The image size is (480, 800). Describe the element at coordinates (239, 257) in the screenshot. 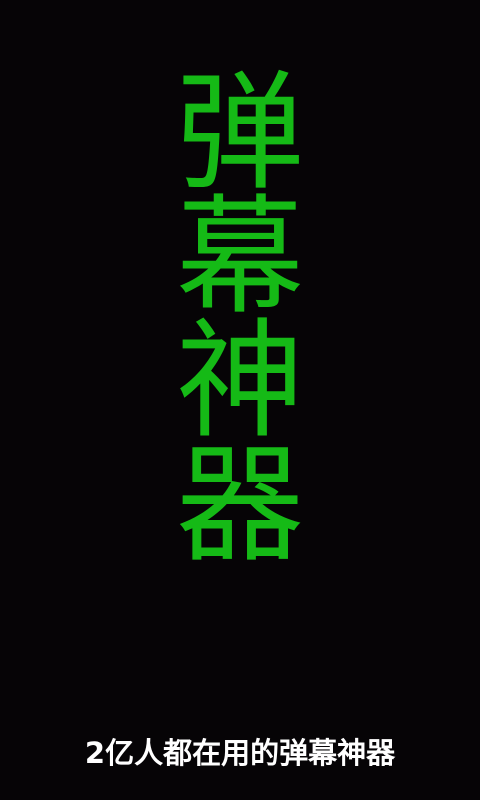

I see `title-char-mu: 幕` at that location.